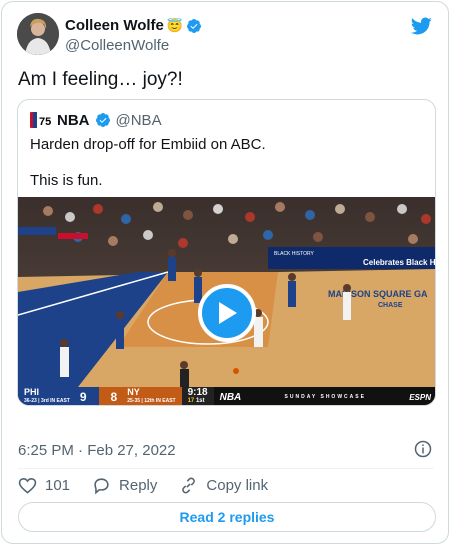  What do you see at coordinates (399, 262) in the screenshot?
I see `arena-banner-2: Celebrates Black H` at bounding box center [399, 262].